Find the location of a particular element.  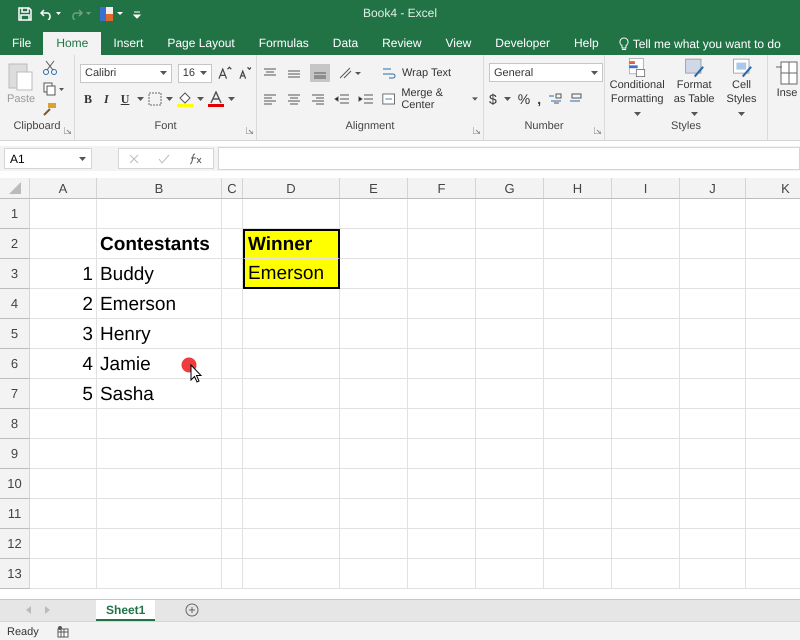

cell-styles-button: Cell Styles is located at coordinates (741, 88).